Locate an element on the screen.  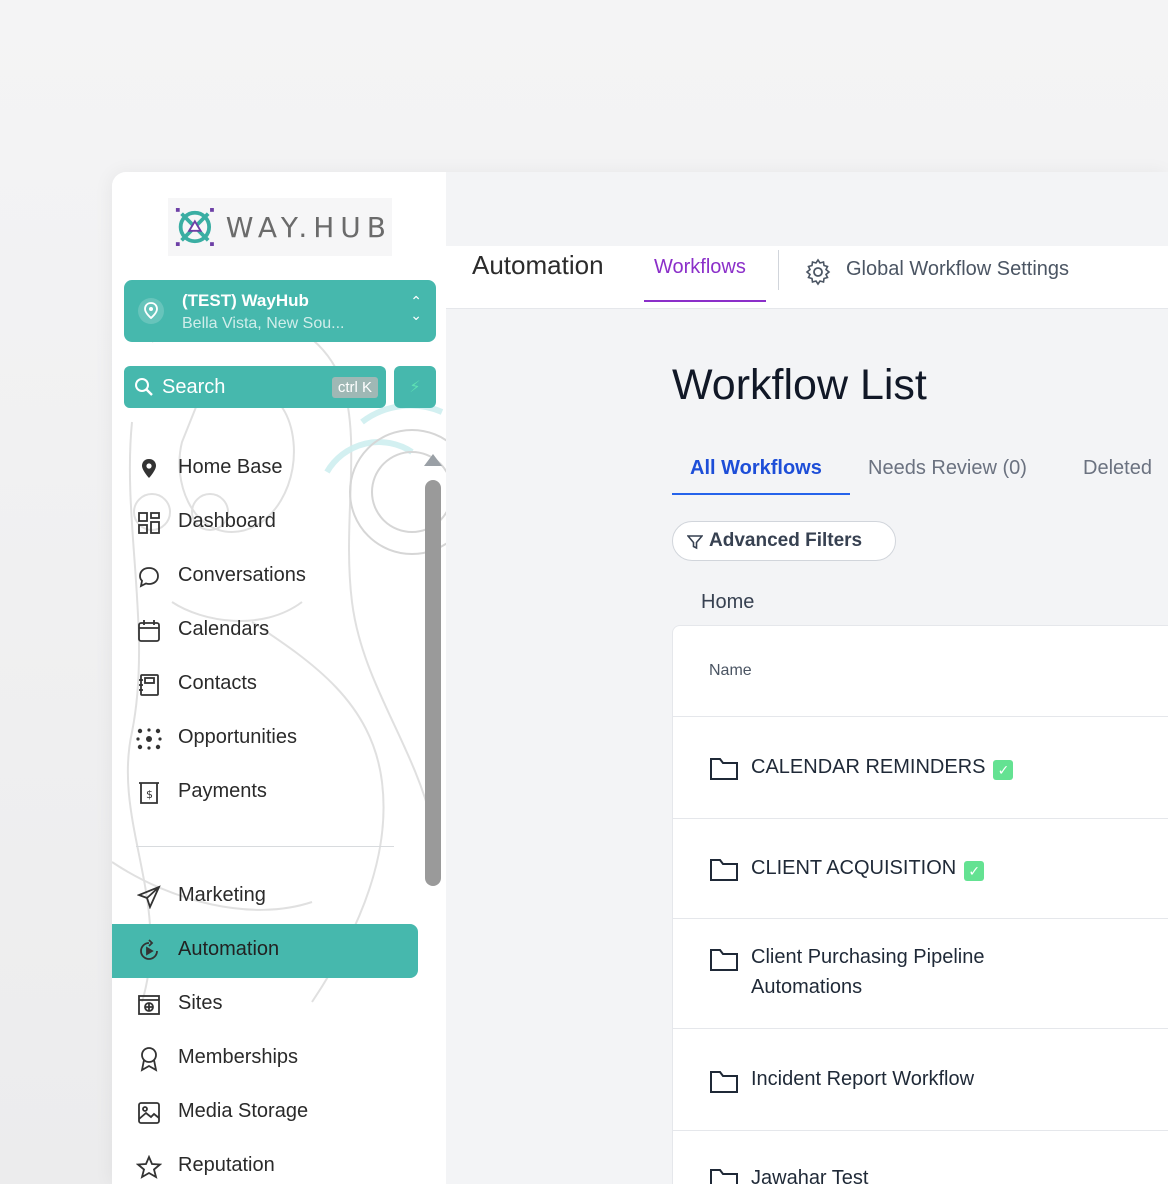
workflow-folder-name: Jawahar Test is located at coordinates (809, 1173).